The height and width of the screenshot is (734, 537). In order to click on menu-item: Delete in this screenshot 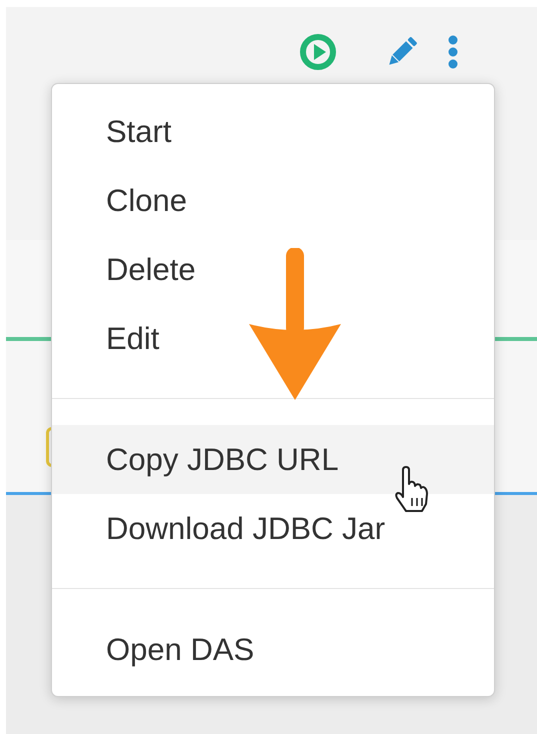, I will do `click(273, 269)`.